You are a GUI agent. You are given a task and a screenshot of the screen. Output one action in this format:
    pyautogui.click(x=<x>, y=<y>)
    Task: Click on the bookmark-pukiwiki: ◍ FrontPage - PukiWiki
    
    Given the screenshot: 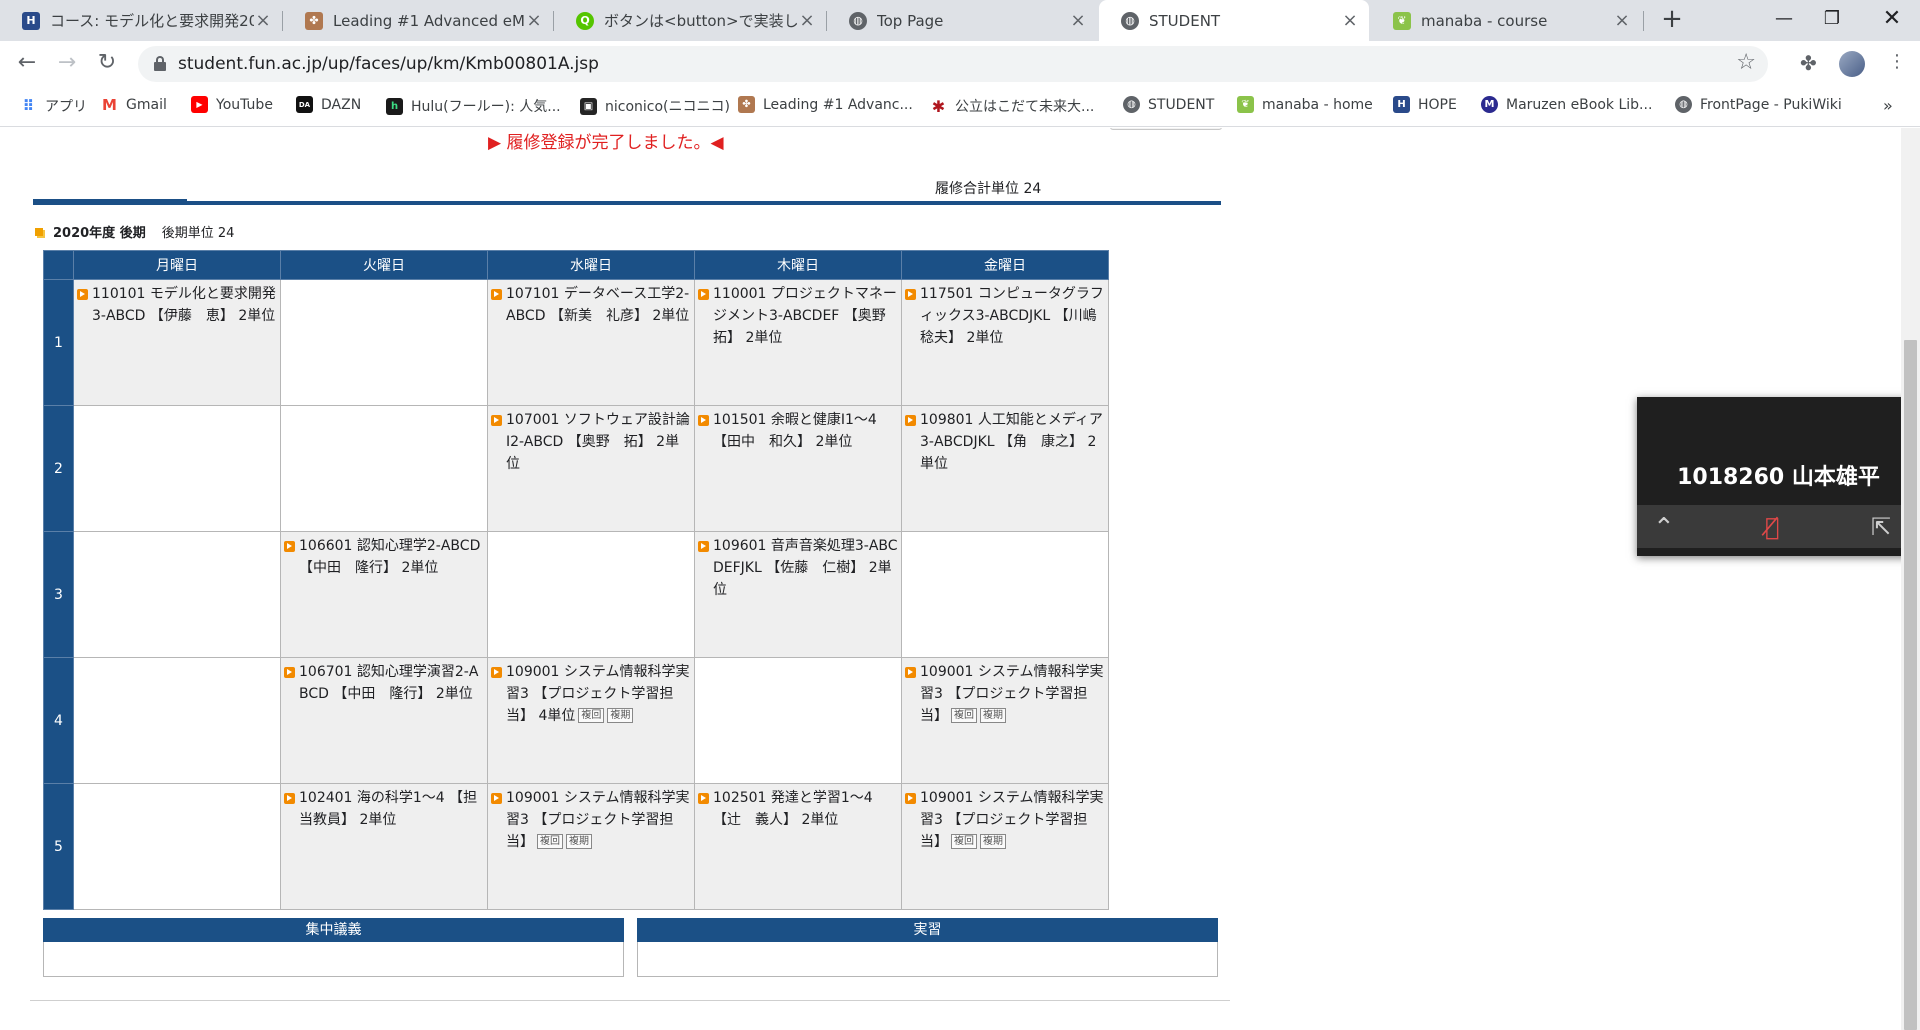 What is the action you would take?
    pyautogui.click(x=1758, y=104)
    